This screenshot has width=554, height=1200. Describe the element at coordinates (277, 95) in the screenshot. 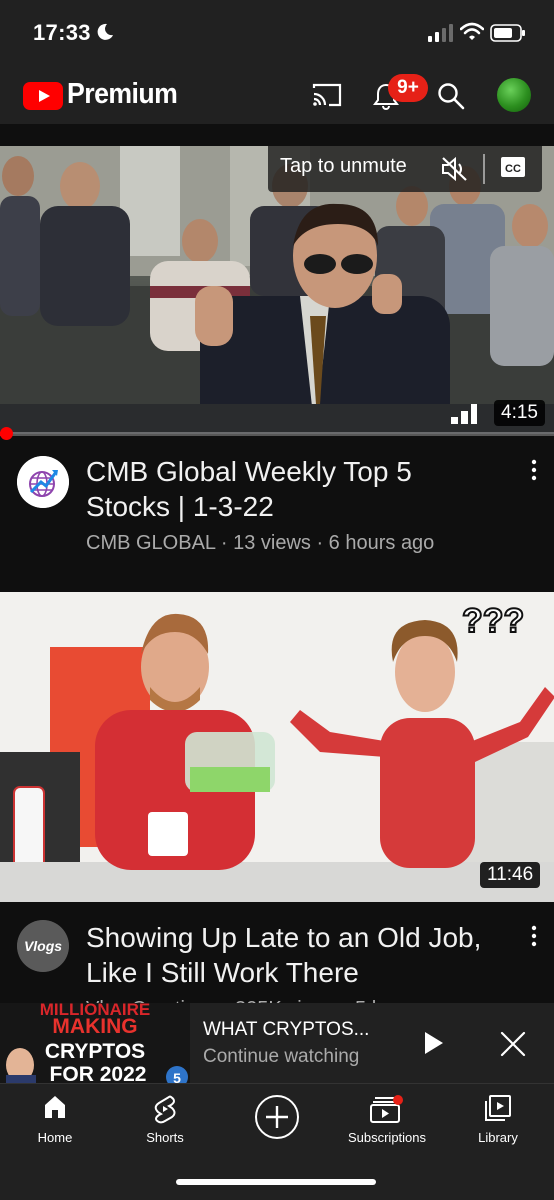

I see `app-header: Premium 9+` at that location.